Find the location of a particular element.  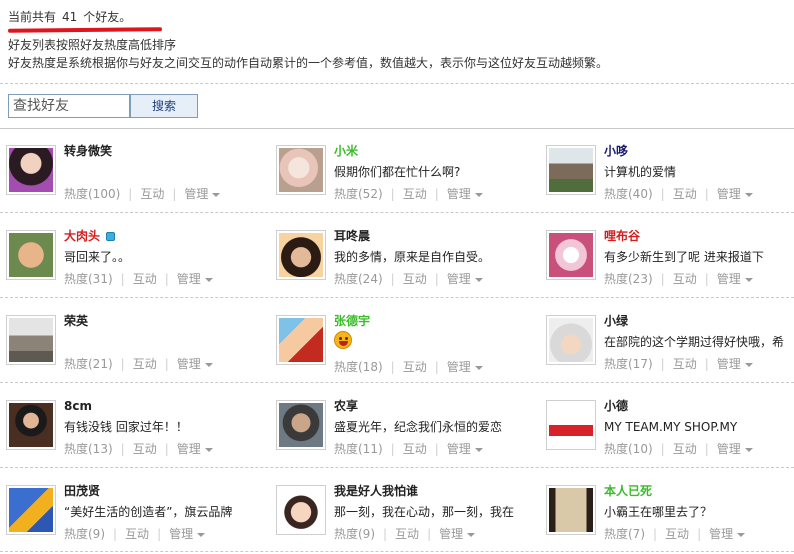

friend-status: 计算机的爱情 is located at coordinates (640, 172).